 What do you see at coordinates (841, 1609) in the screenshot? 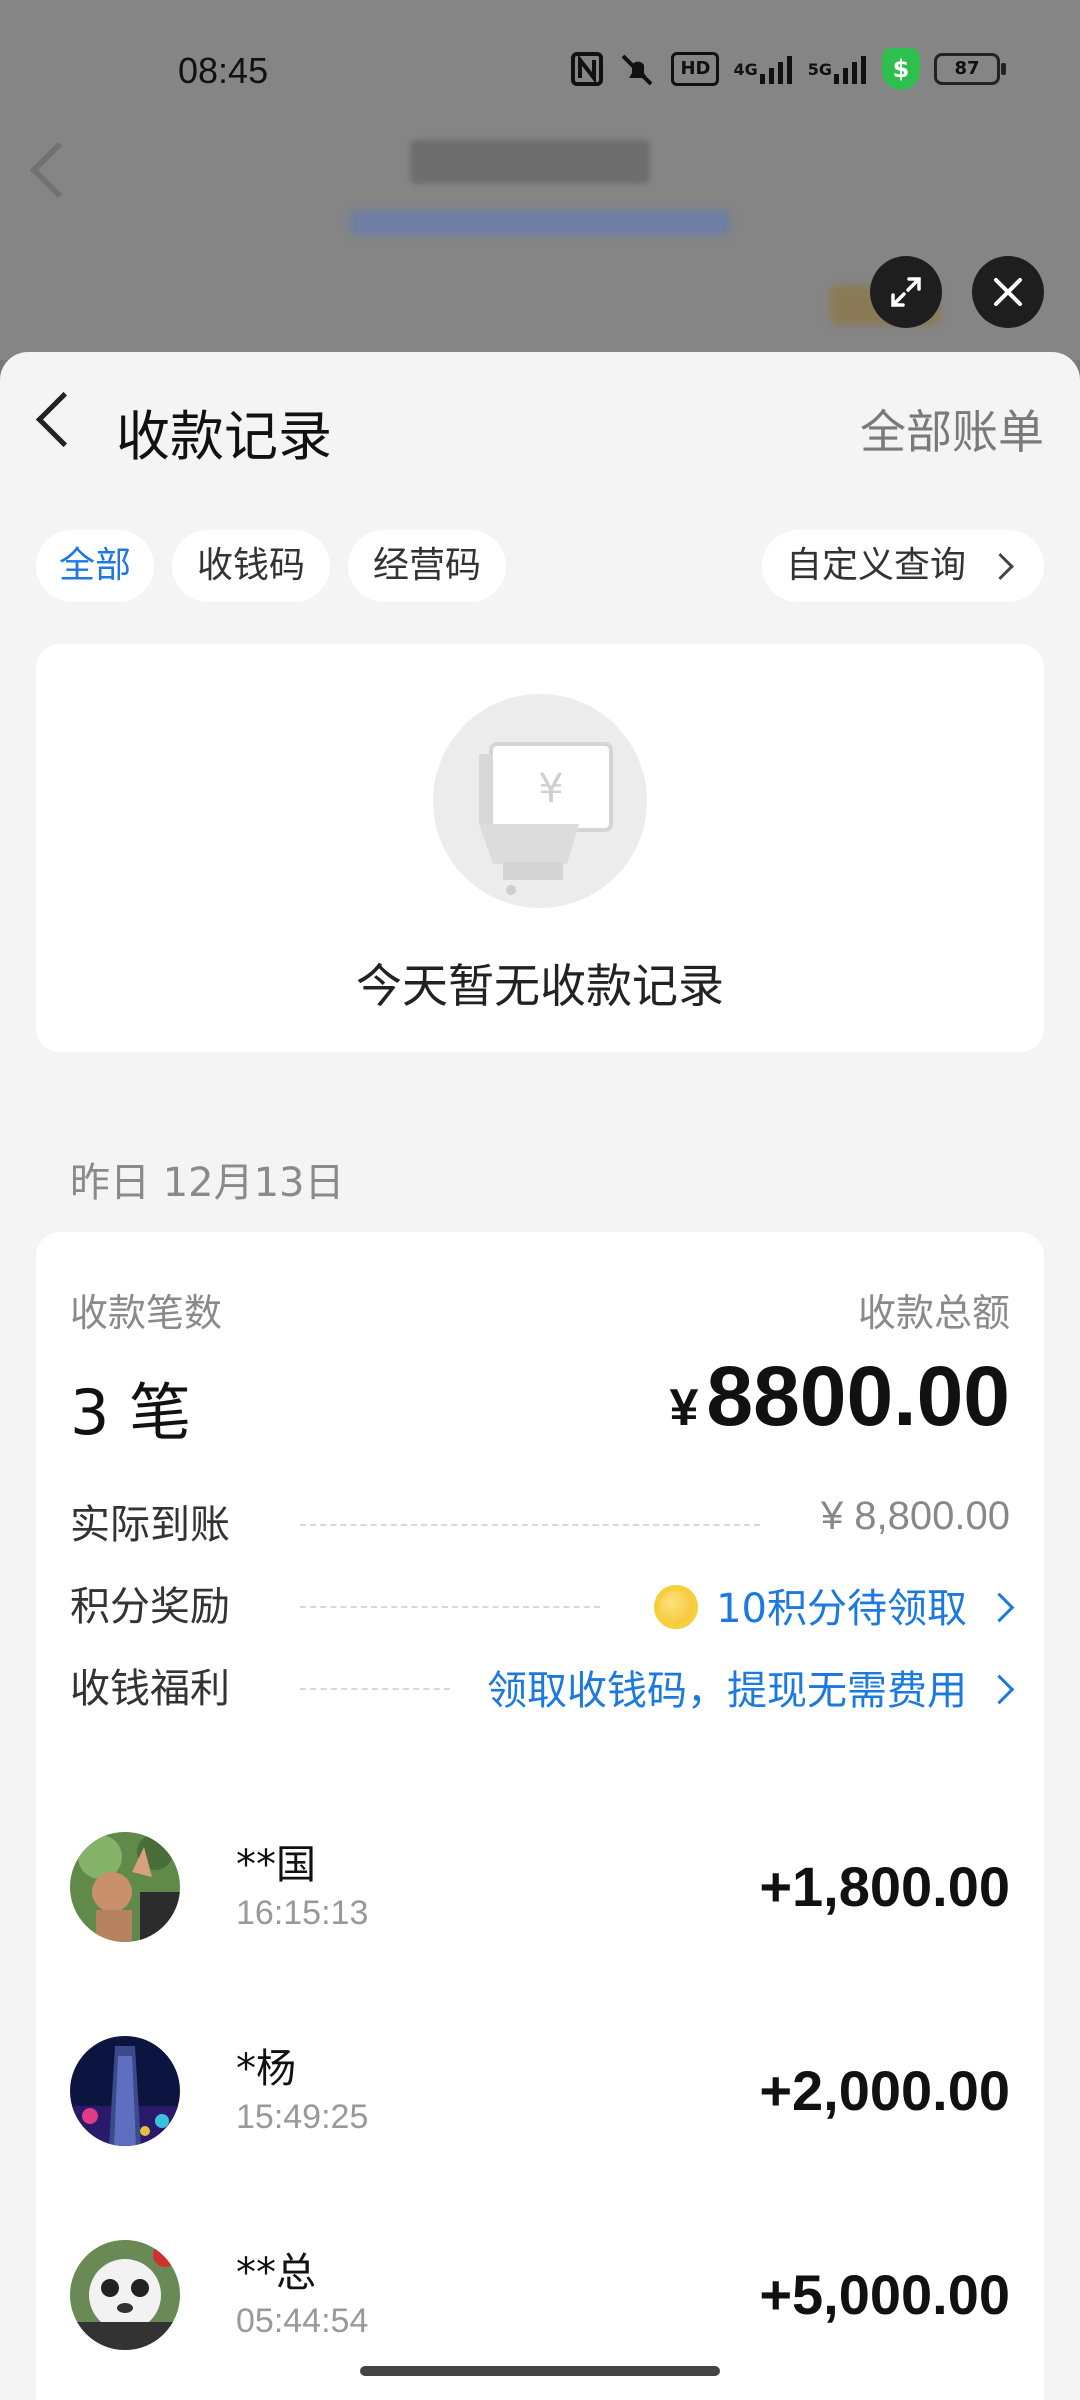
I see `points-reward-value: 10积分待领取` at bounding box center [841, 1609].